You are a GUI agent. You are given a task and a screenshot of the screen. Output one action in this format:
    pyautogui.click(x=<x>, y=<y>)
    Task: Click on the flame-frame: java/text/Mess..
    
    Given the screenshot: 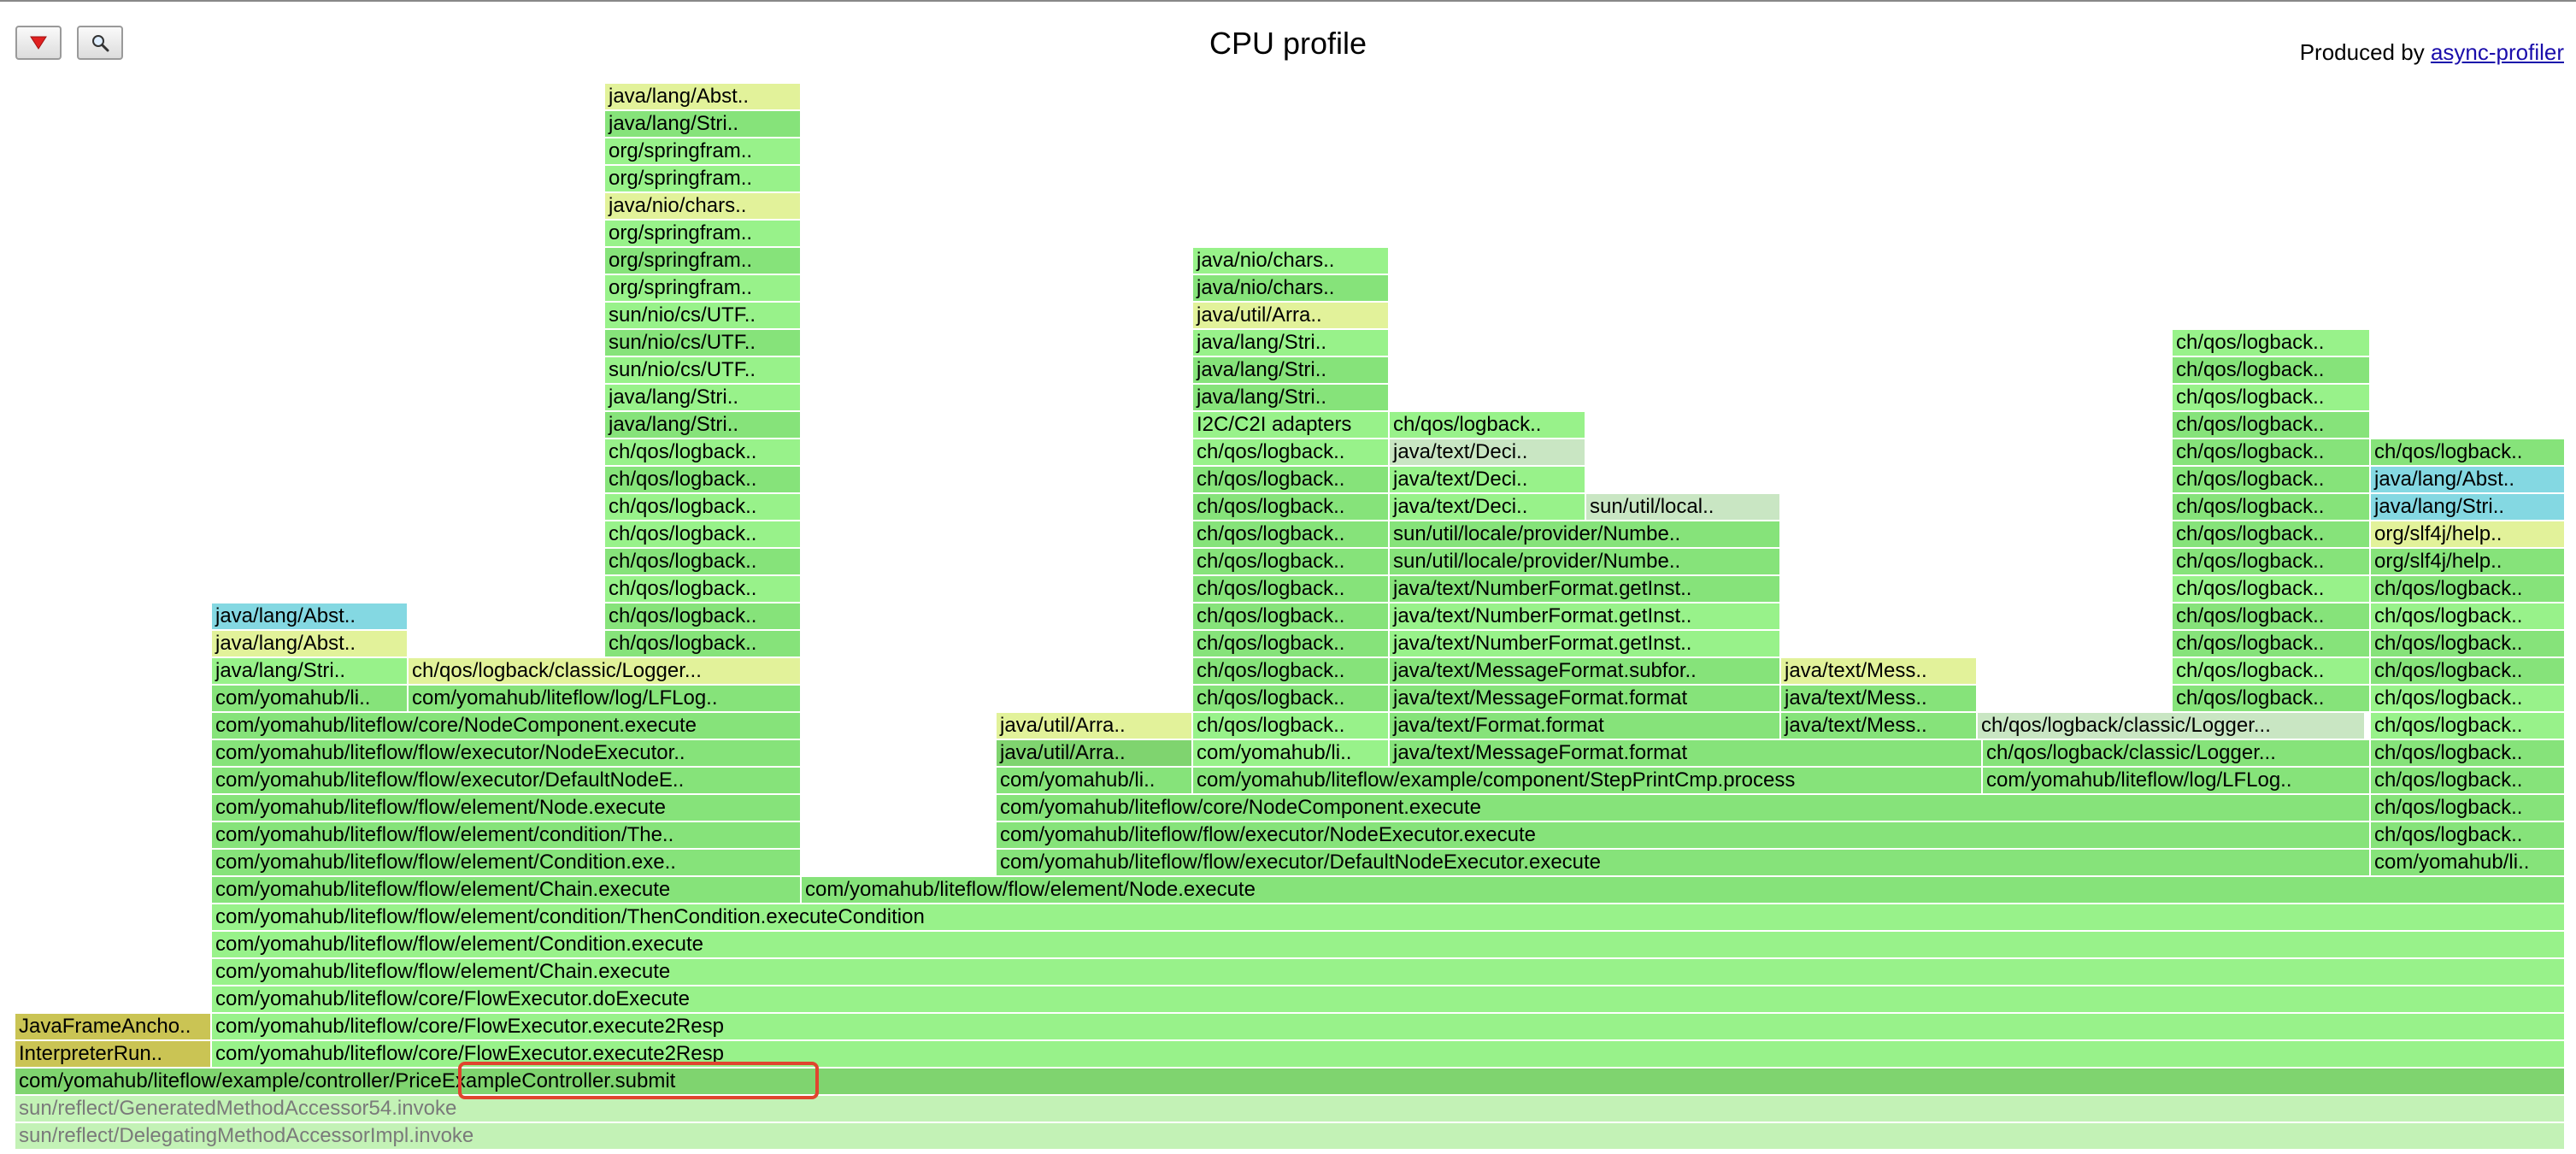 What is the action you would take?
    pyautogui.click(x=1879, y=698)
    